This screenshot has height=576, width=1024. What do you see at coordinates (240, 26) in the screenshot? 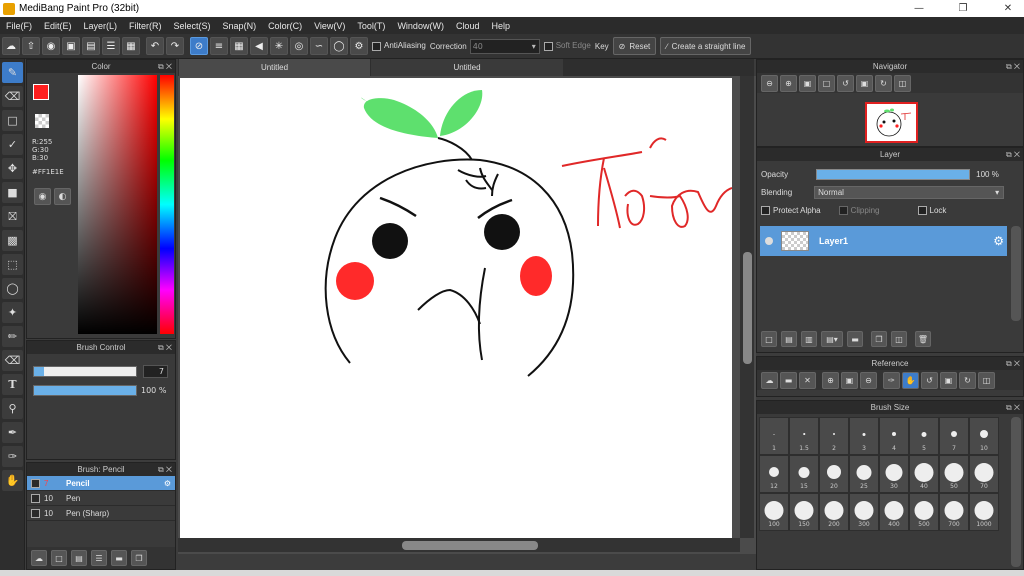
I see `menu-snap: Snap(N)` at bounding box center [240, 26].